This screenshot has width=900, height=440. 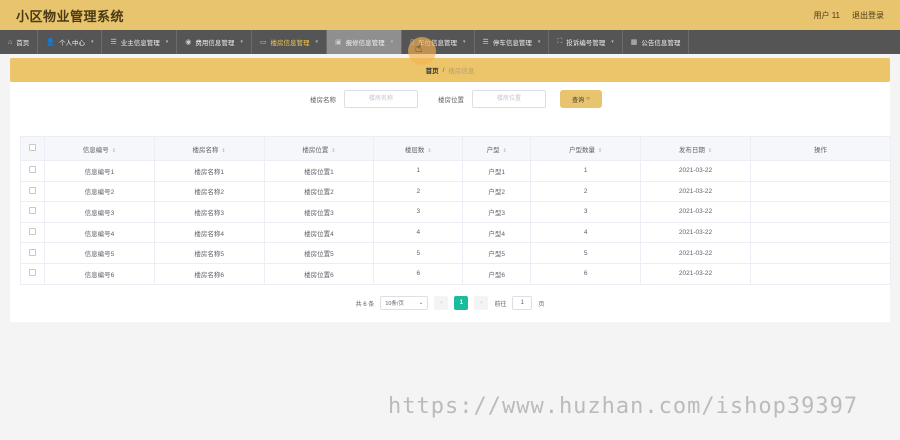 I want to click on column-header: 楼层数 ⇕, so click(x=418, y=148).